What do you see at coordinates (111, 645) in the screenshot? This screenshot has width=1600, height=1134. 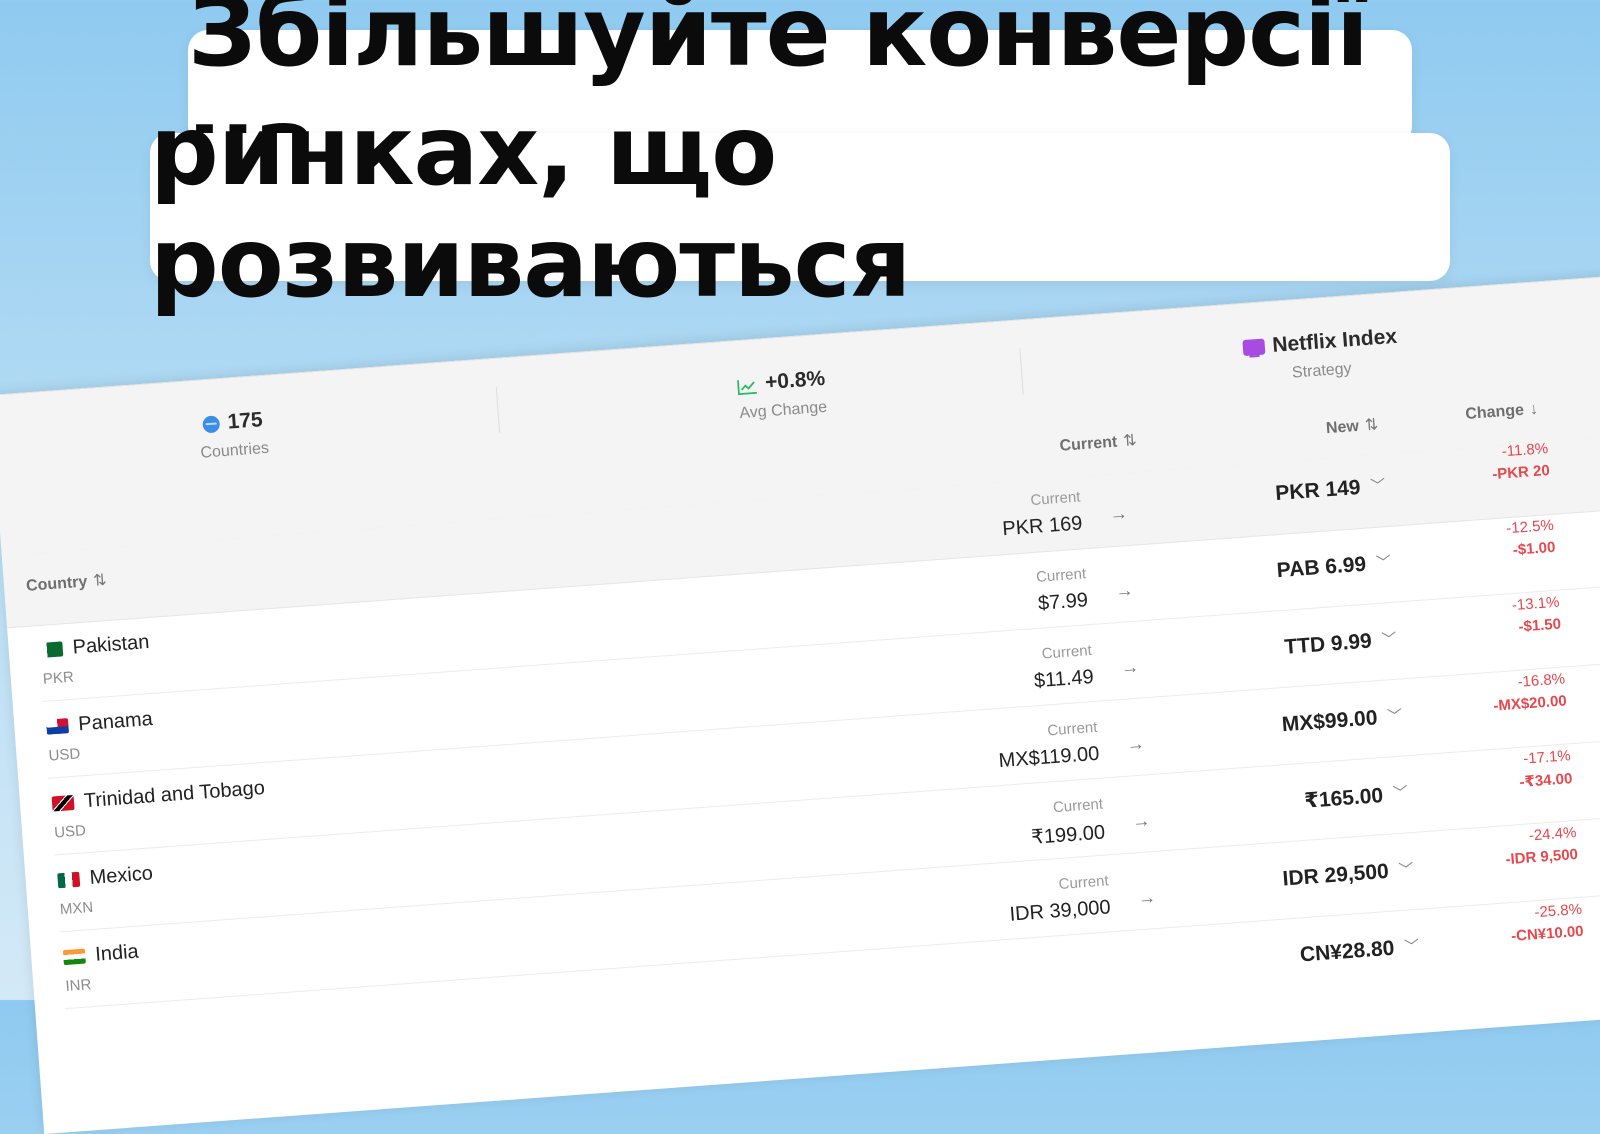 I see `country-name: Pakistan` at bounding box center [111, 645].